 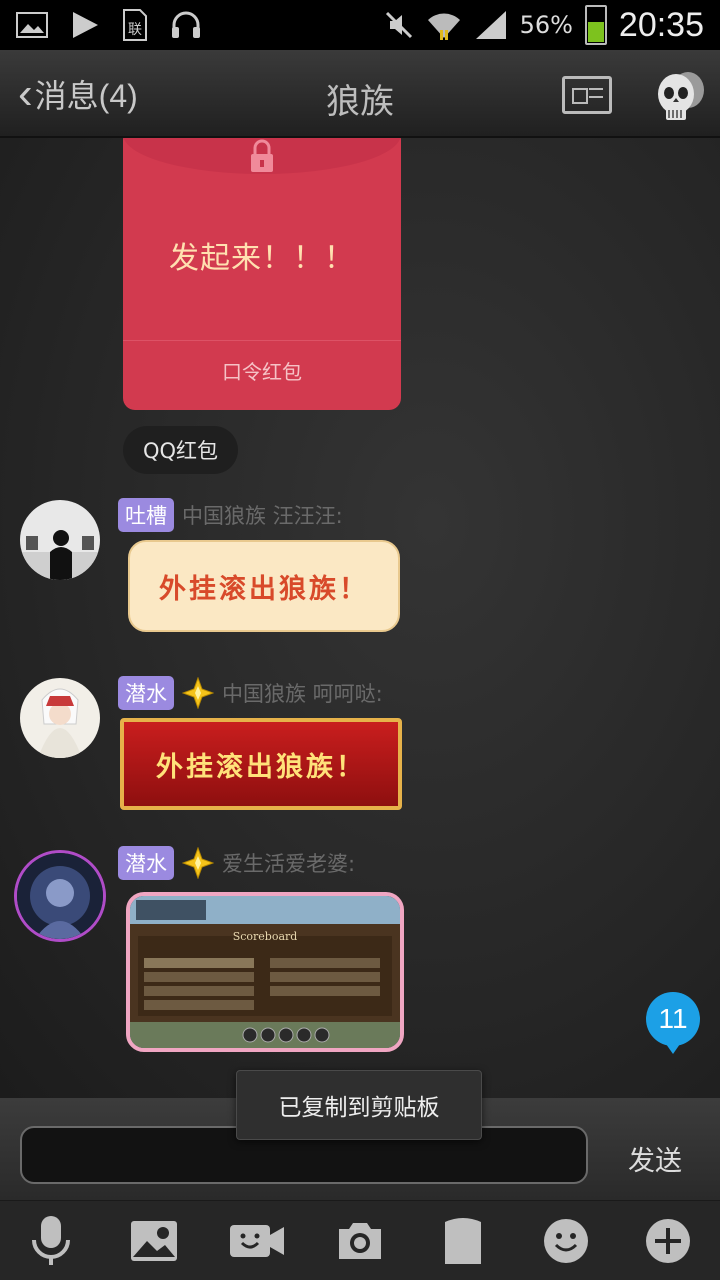 I want to click on chevron-left-icon: ‹, so click(x=25, y=93).